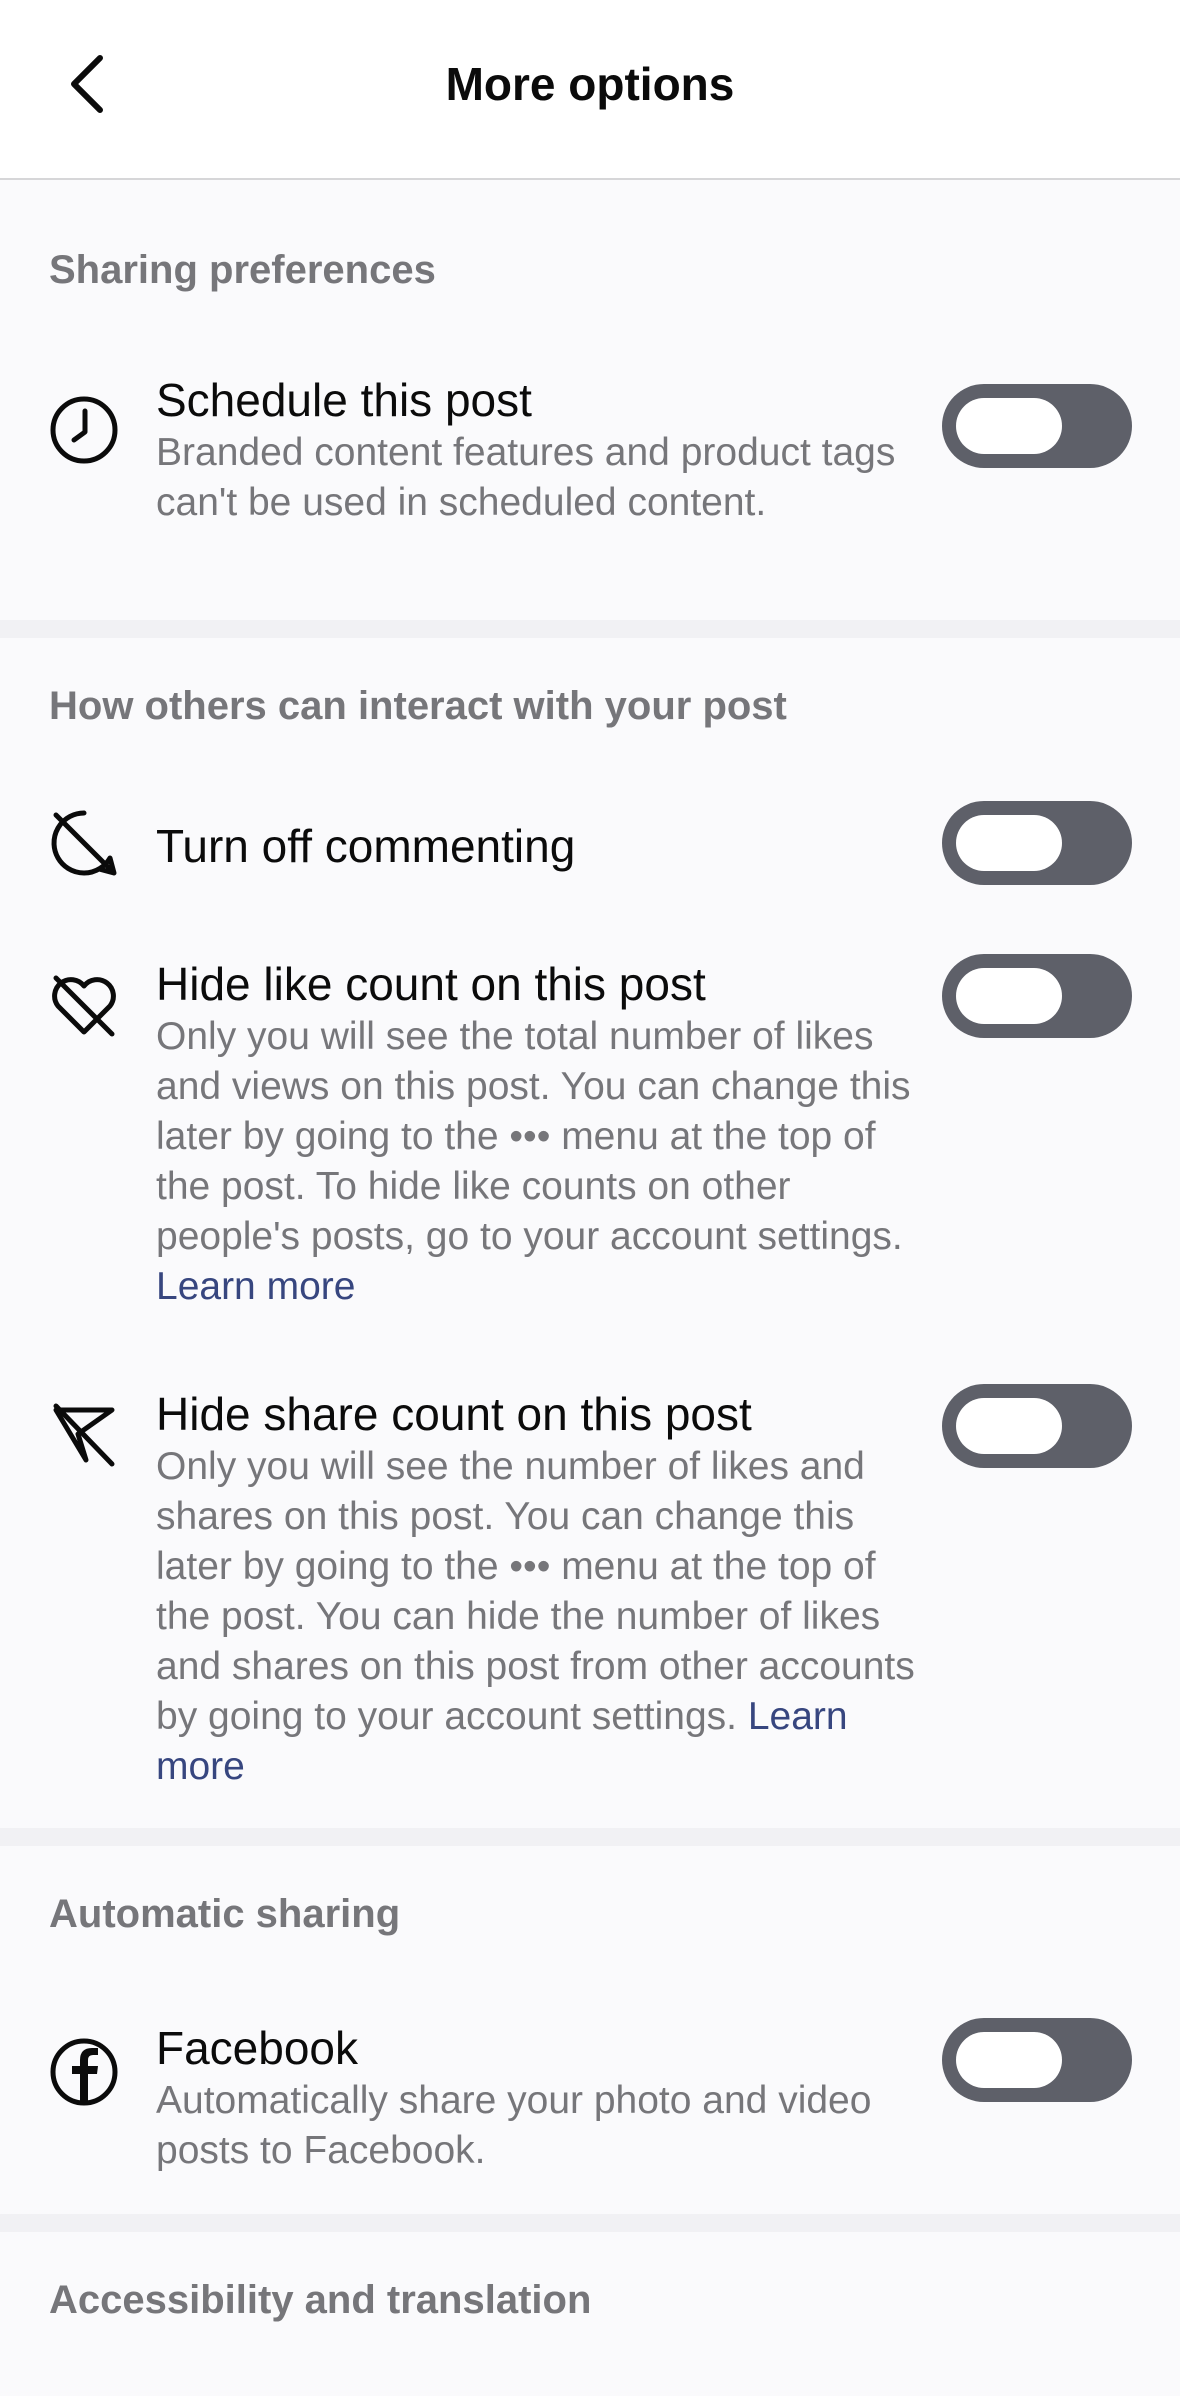  I want to click on share-off-icon, so click(84, 1434).